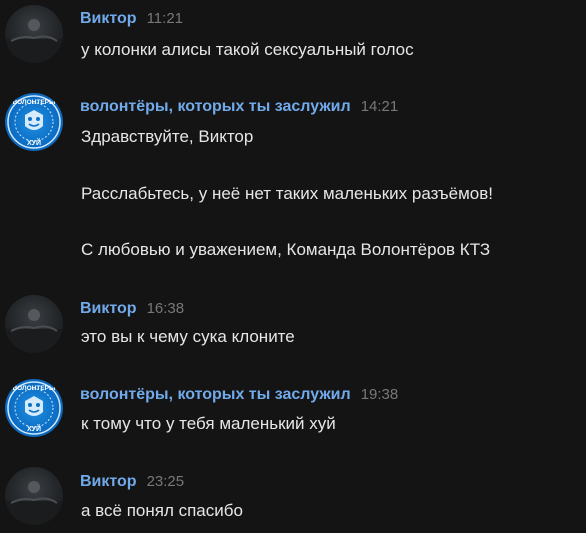 The image size is (586, 533). I want to click on message: Виктор 23:25 а всё понял спасибо, so click(293, 498).